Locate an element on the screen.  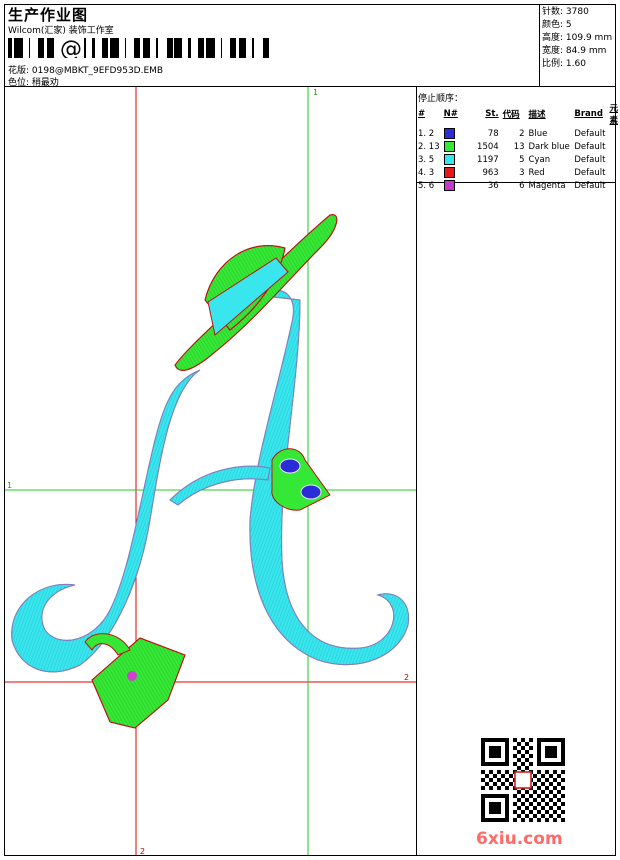
stat-height: 高度: 109.9 mm is located at coordinates (577, 38).